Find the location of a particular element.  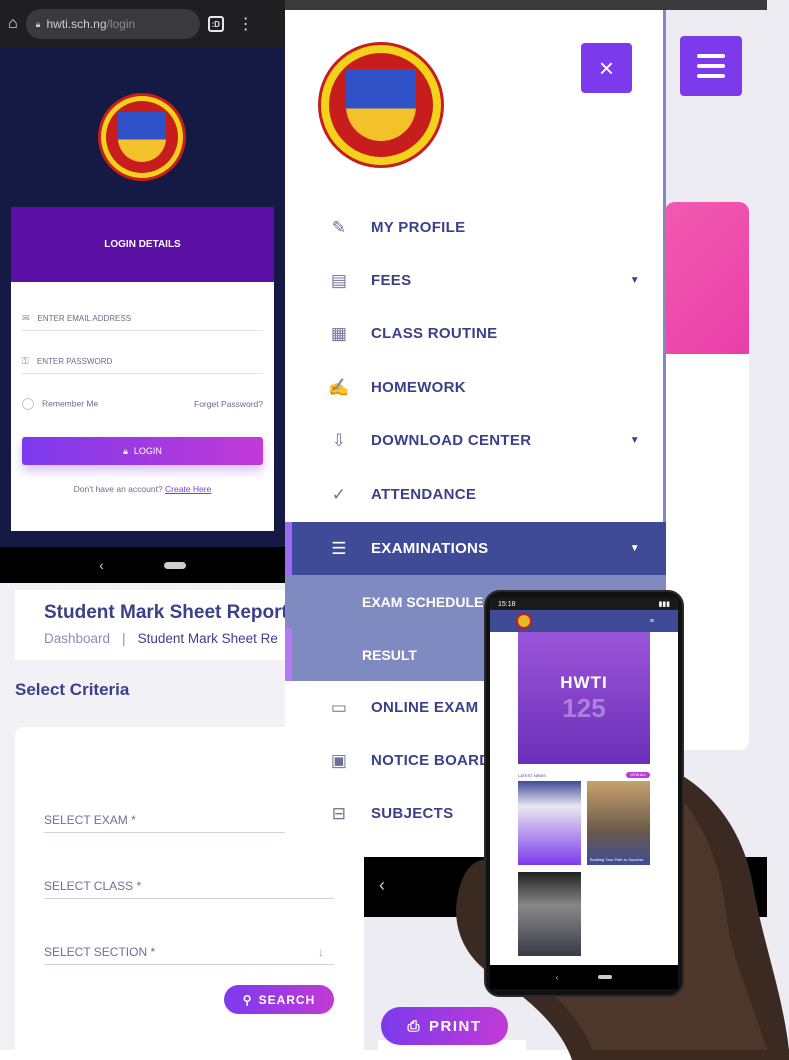

select-exam-label: SELECT EXAM * is located at coordinates (90, 819).